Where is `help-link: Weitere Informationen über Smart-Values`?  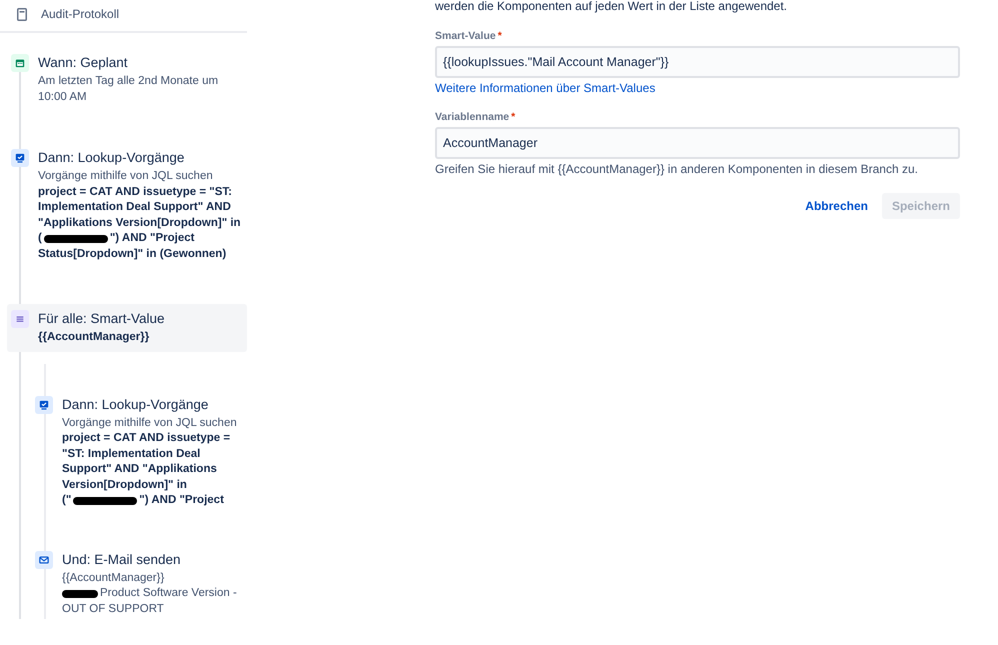 help-link: Weitere Informationen über Smart-Values is located at coordinates (545, 88).